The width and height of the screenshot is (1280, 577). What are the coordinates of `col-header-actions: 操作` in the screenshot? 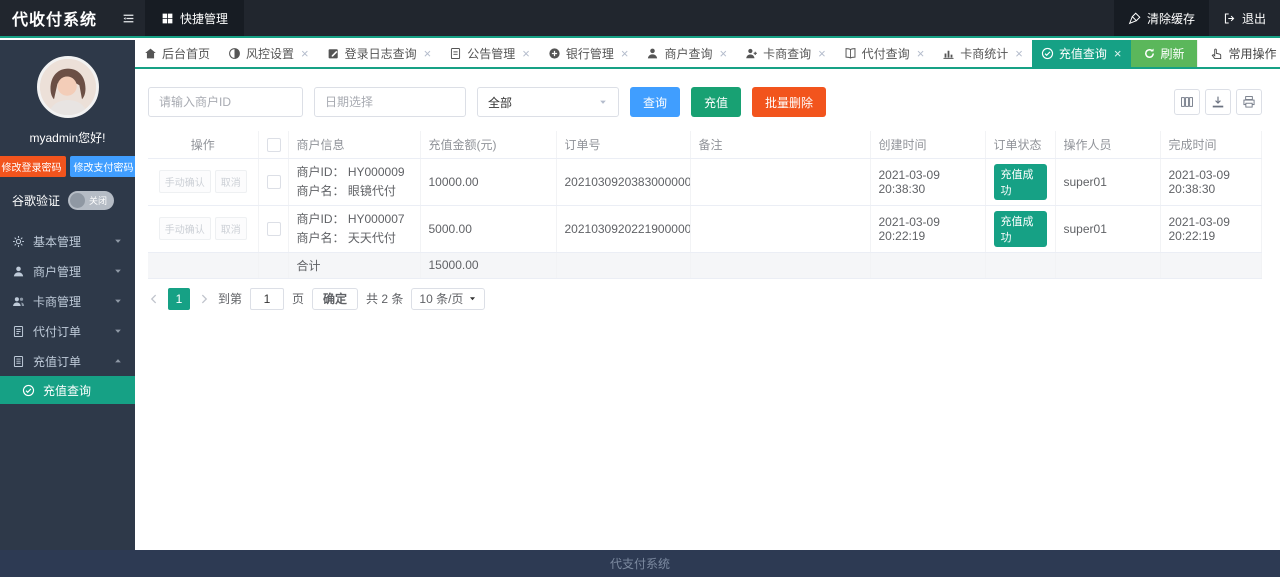 It's located at (203, 145).